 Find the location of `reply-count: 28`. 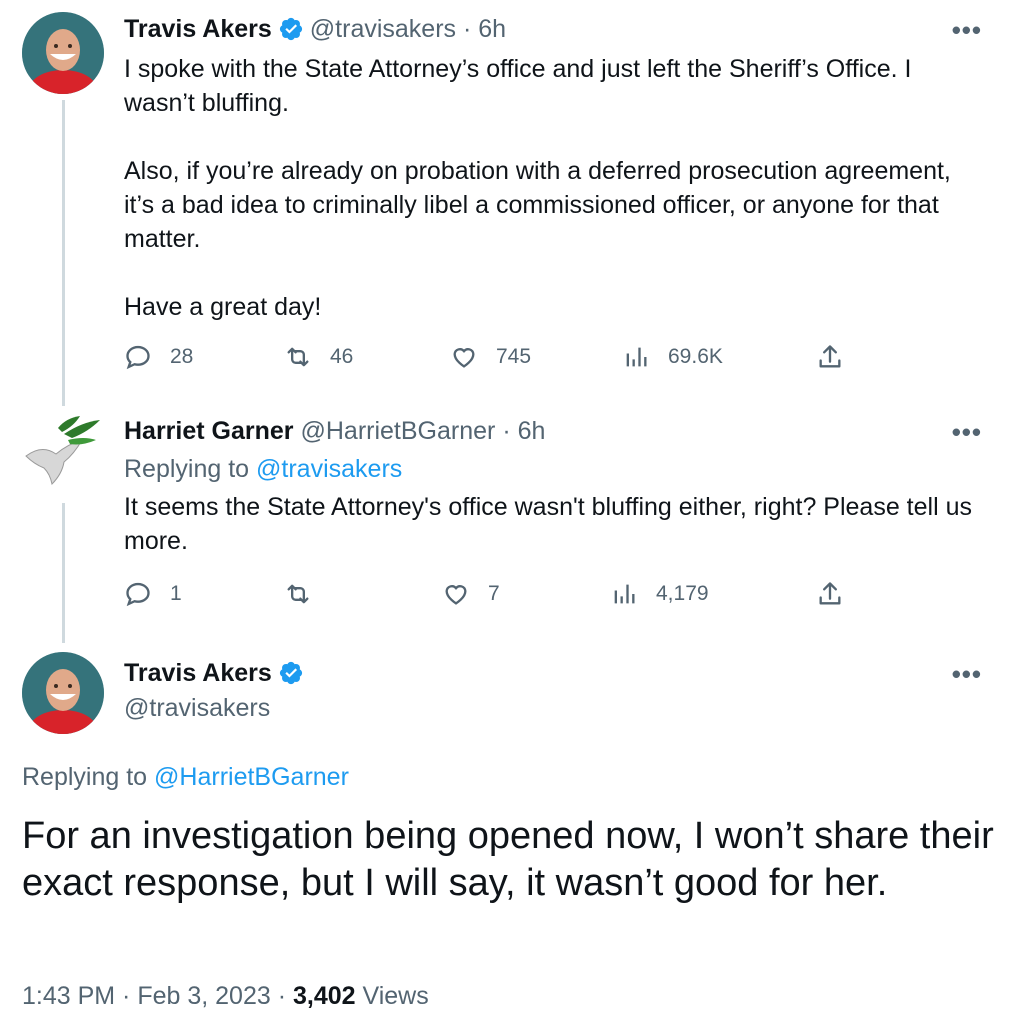

reply-count: 28 is located at coordinates (182, 356).